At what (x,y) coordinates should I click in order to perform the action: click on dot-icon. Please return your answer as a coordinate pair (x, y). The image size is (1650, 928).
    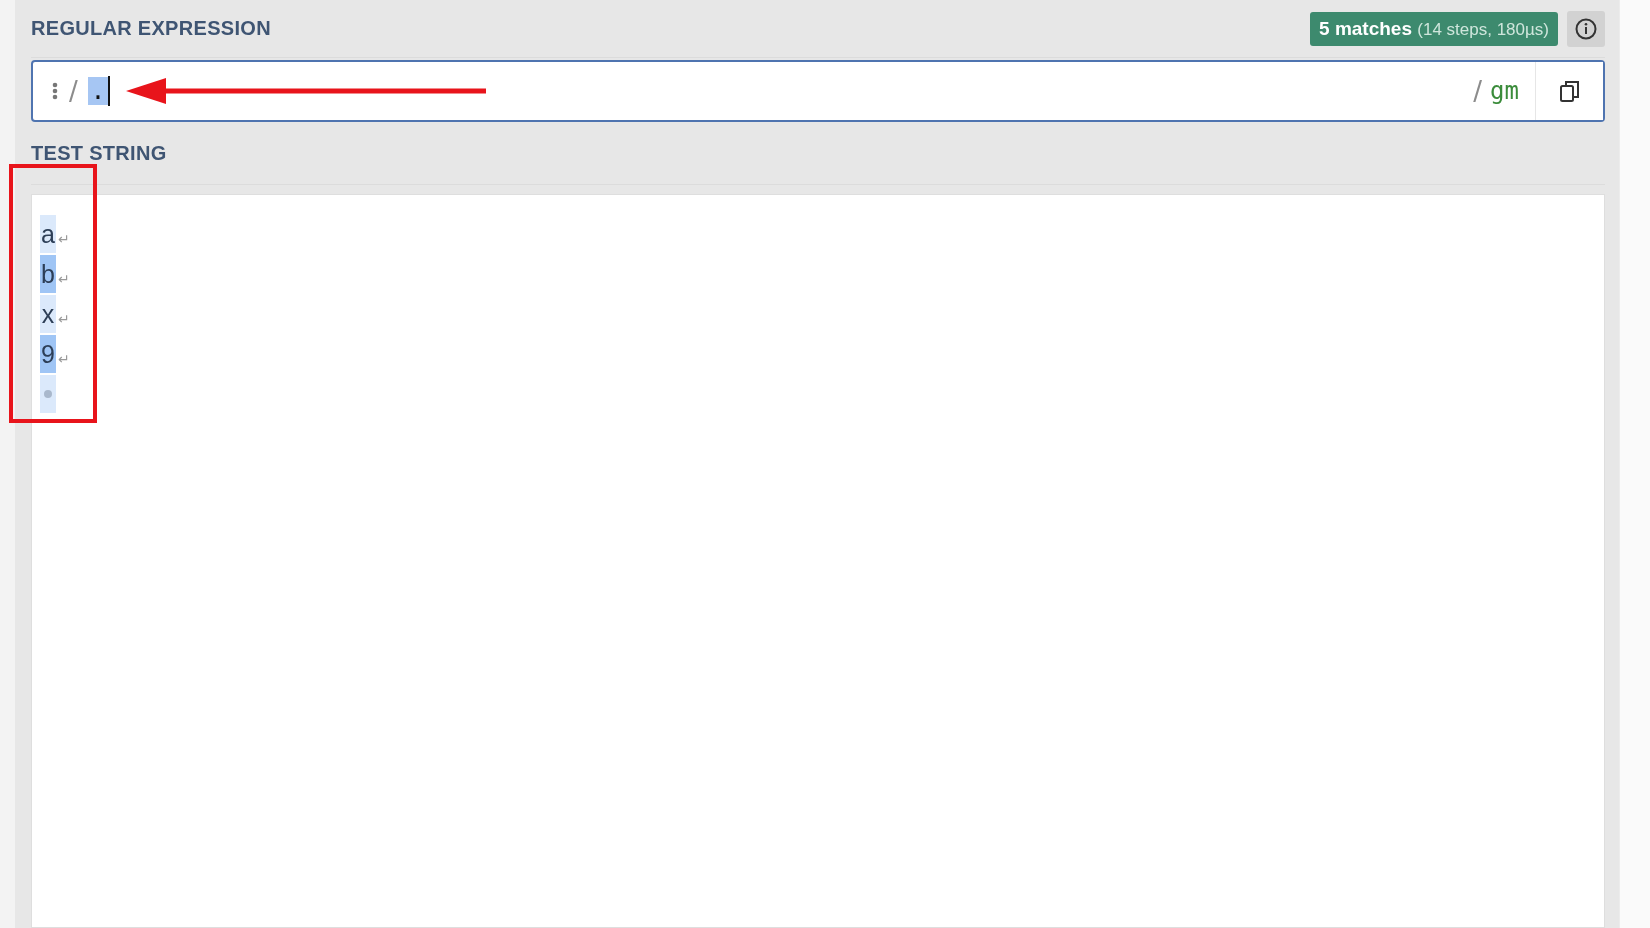
    Looking at the image, I should click on (48, 394).